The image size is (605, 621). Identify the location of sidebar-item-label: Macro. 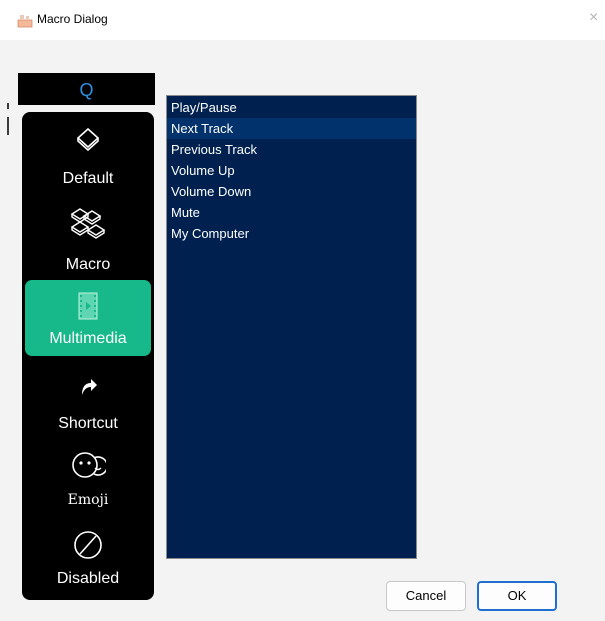
(88, 264).